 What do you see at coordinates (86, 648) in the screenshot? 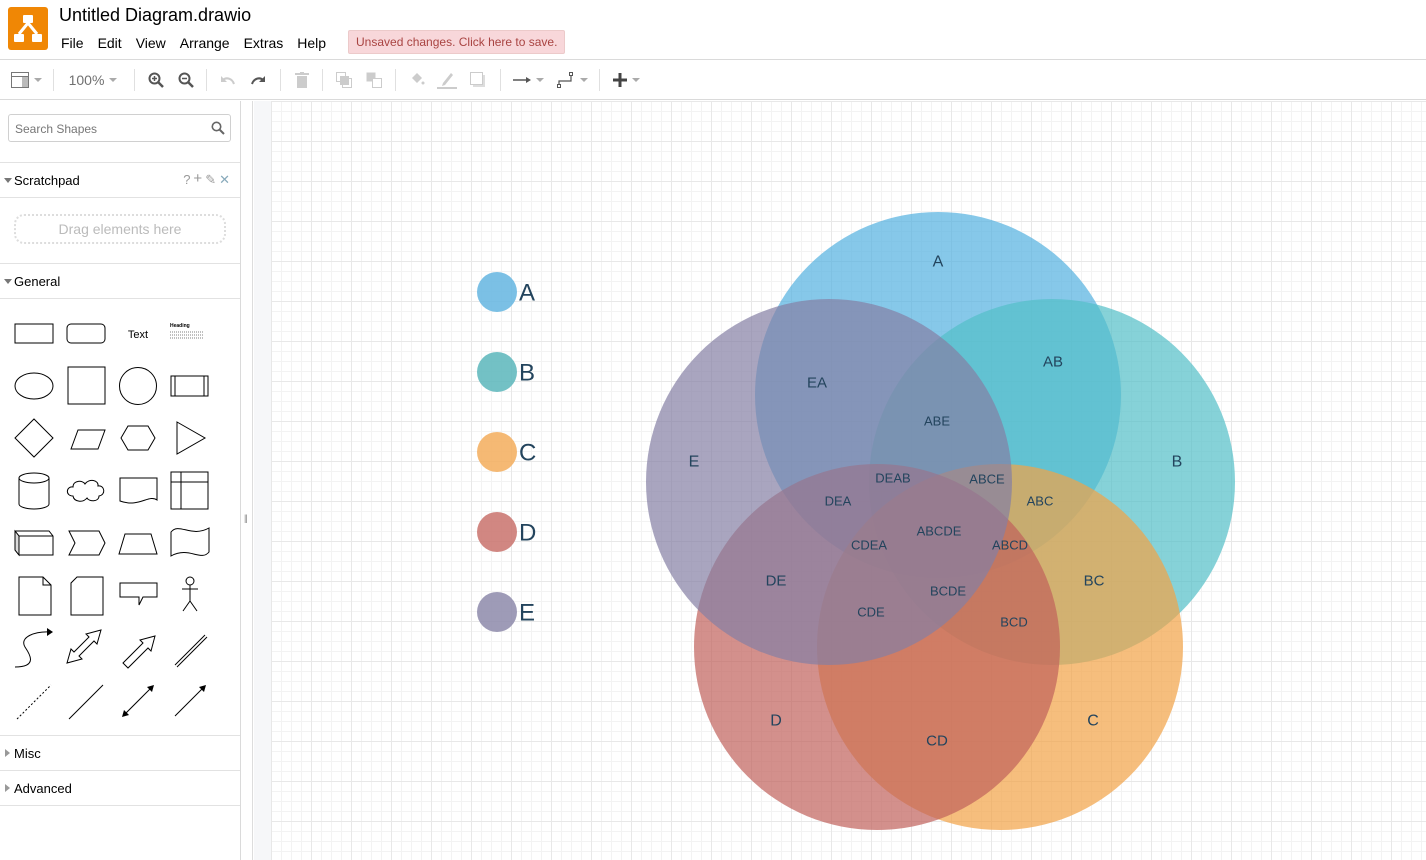
I see `shape-bidirectional-arrow` at bounding box center [86, 648].